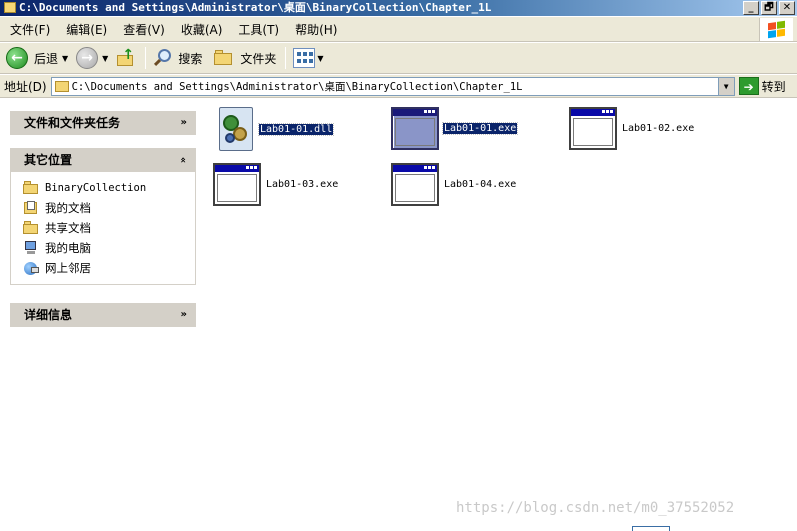 This screenshot has width=797, height=531. Describe the element at coordinates (184, 160) in the screenshot. I see `collapse-chevron-icon: »` at that location.